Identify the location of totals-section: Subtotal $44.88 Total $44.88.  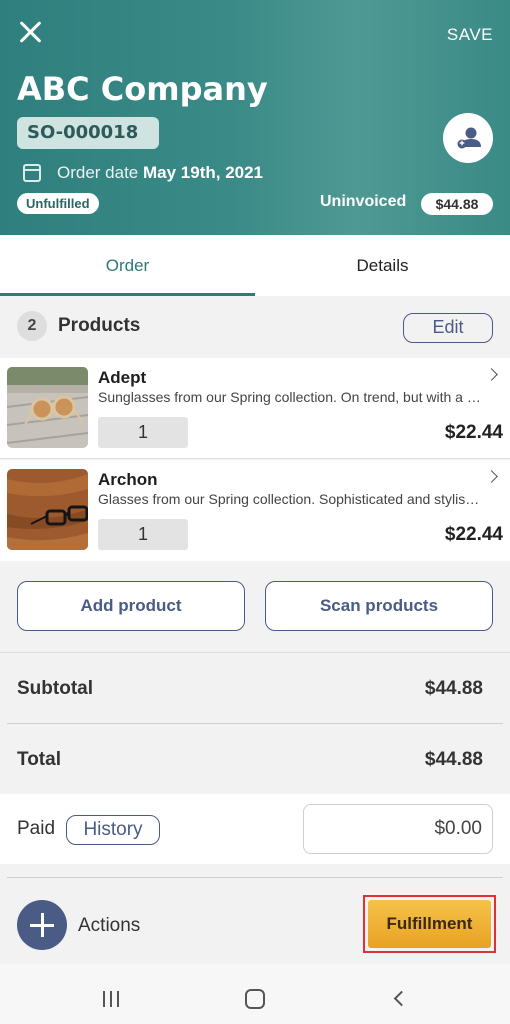
(255, 723).